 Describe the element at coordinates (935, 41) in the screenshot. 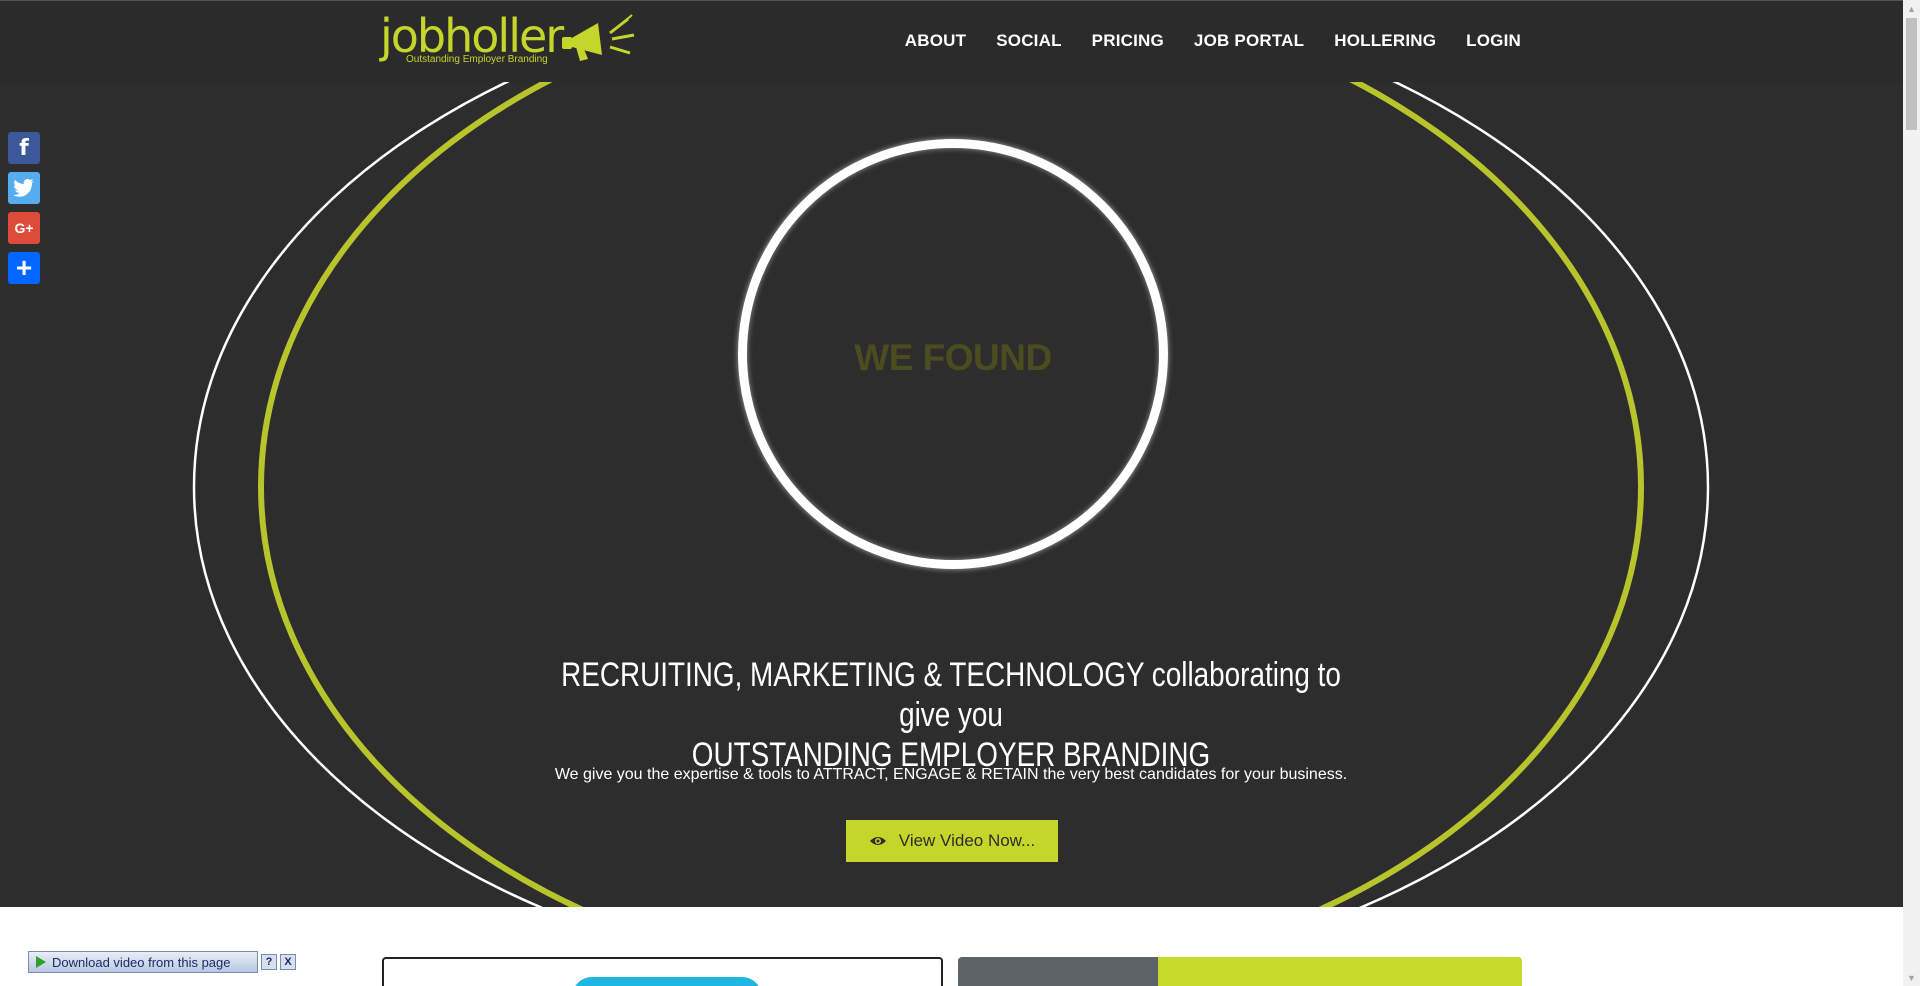

I see `nav-about: ABOUT` at that location.